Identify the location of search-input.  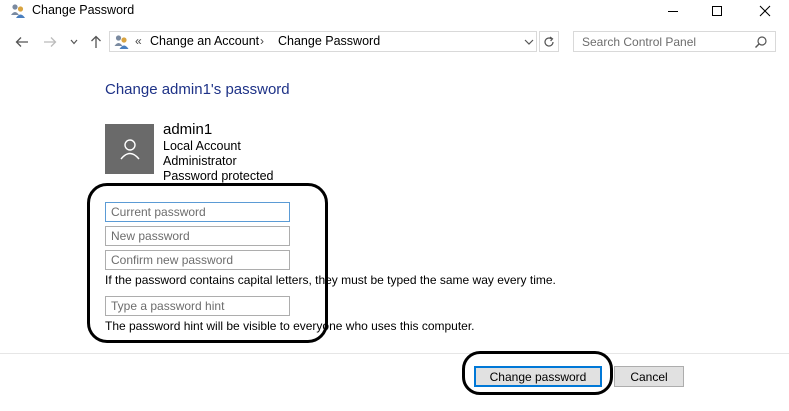
(668, 41).